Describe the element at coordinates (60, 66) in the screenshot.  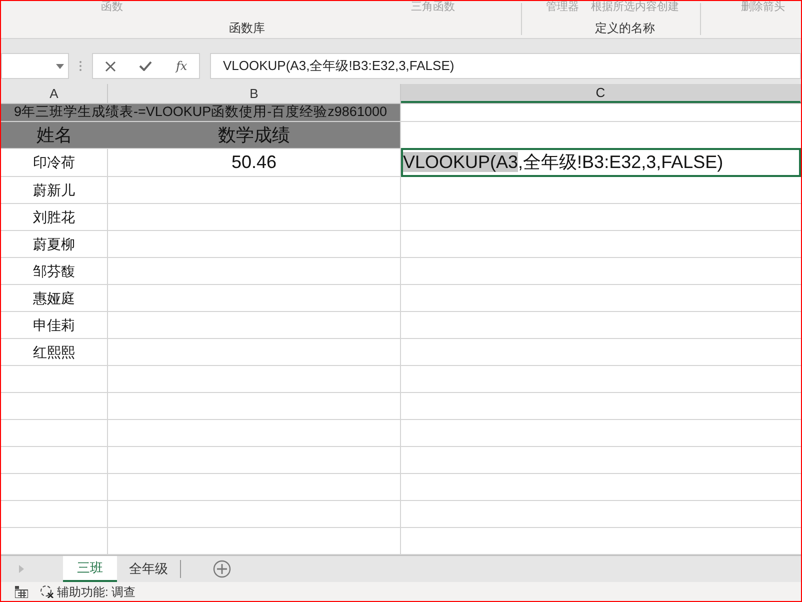
I see `dropdown-icon` at that location.